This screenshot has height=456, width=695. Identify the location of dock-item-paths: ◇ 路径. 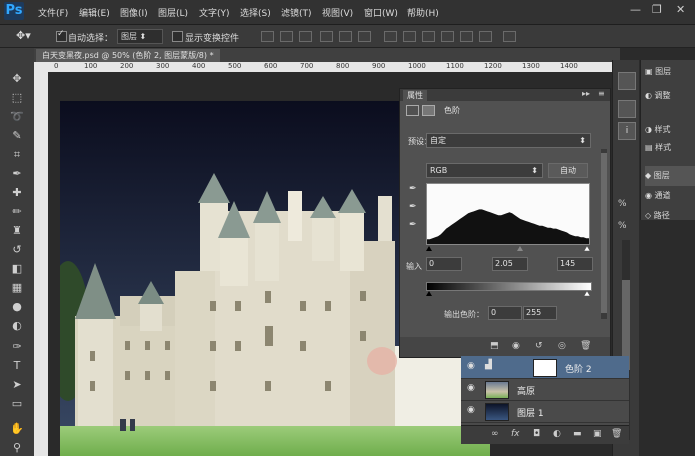
(670, 216).